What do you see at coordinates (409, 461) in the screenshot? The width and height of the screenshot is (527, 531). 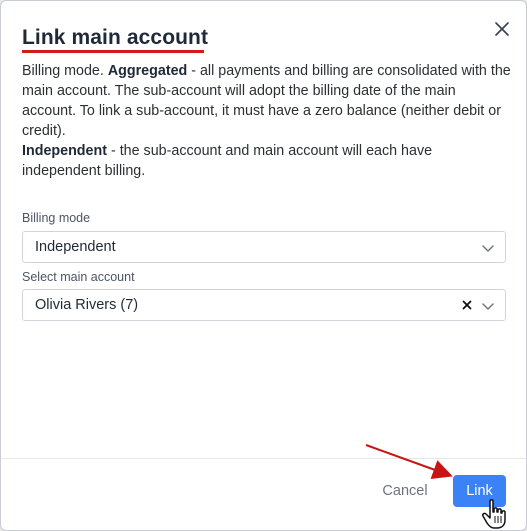 I see `annotation-arrow-icon` at bounding box center [409, 461].